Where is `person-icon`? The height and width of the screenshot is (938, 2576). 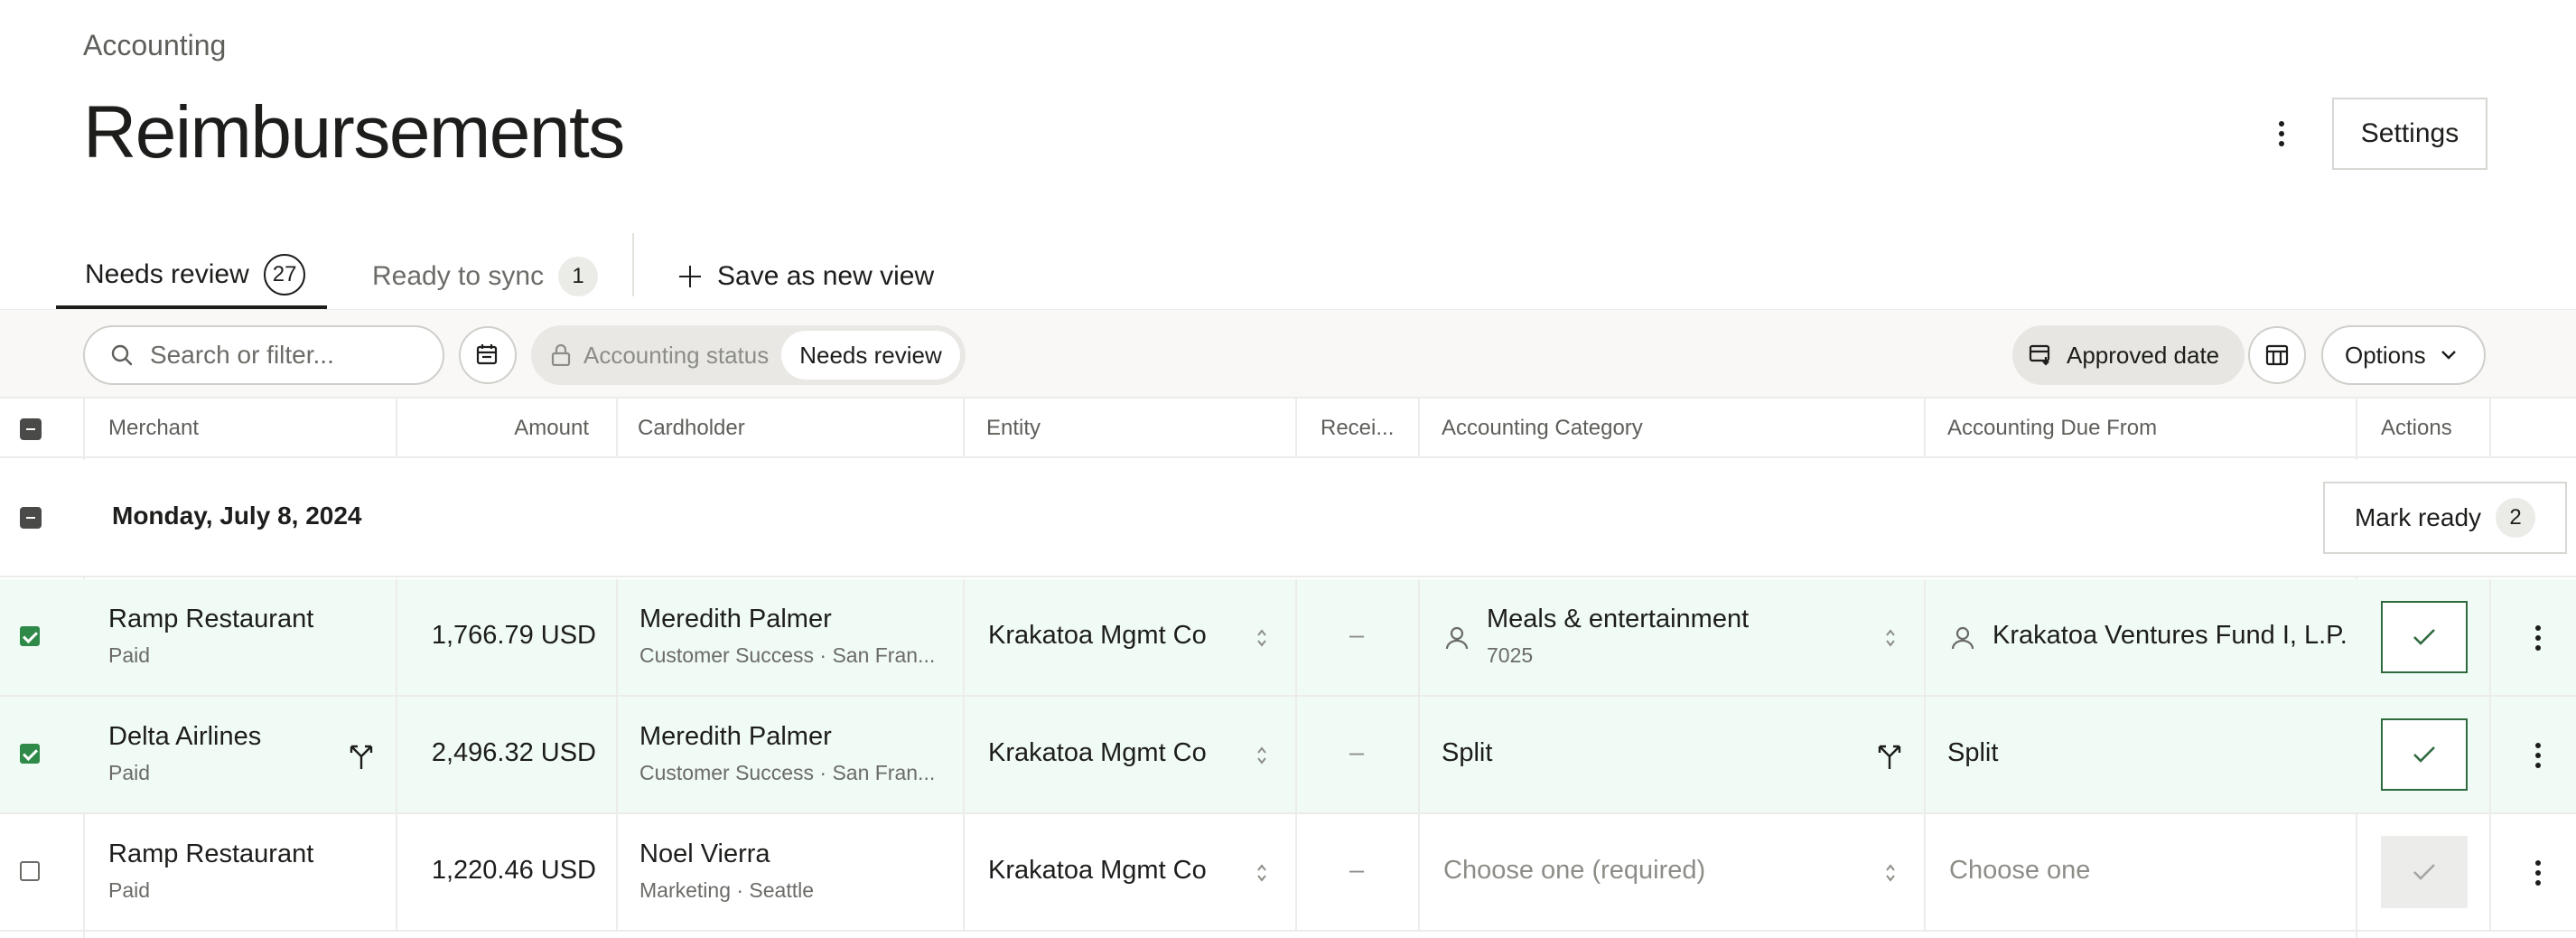 person-icon is located at coordinates (1457, 638).